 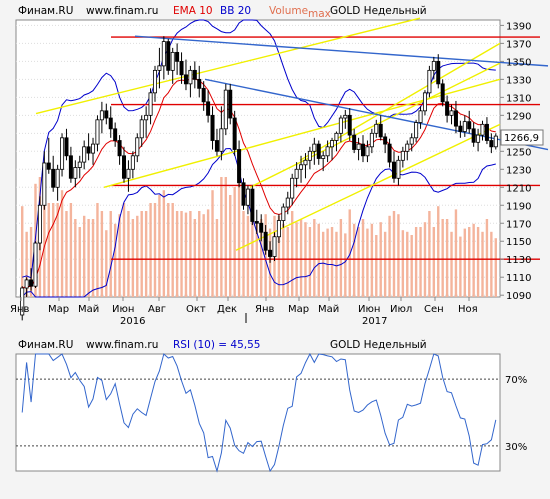 What do you see at coordinates (516, 414) in the screenshot?
I see `rsi-y-axis: 70% 30%` at bounding box center [516, 414].